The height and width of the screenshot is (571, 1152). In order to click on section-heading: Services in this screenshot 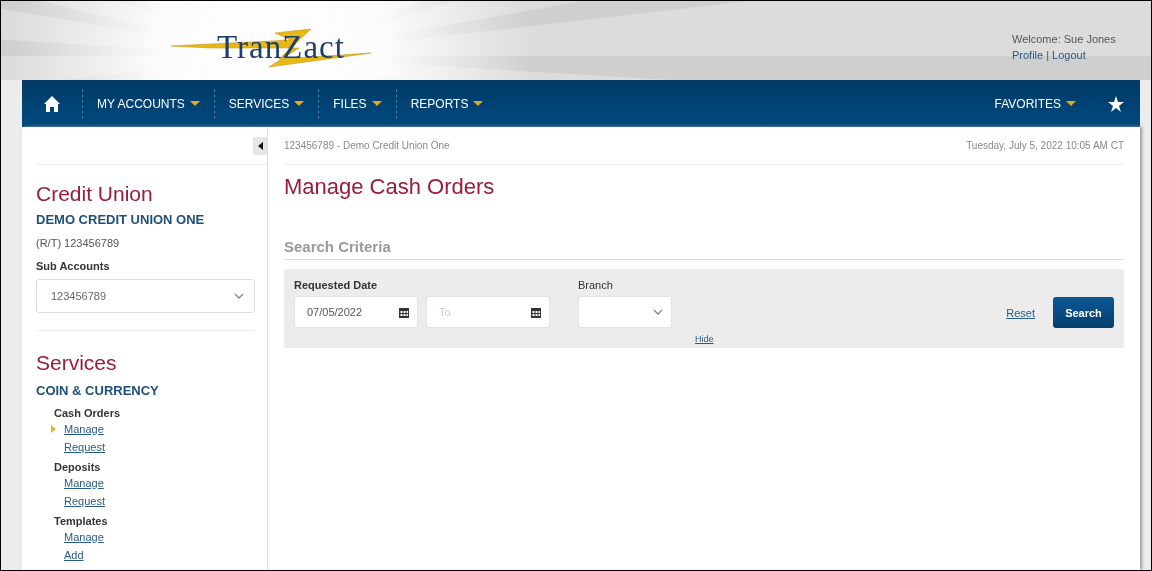, I will do `click(77, 363)`.